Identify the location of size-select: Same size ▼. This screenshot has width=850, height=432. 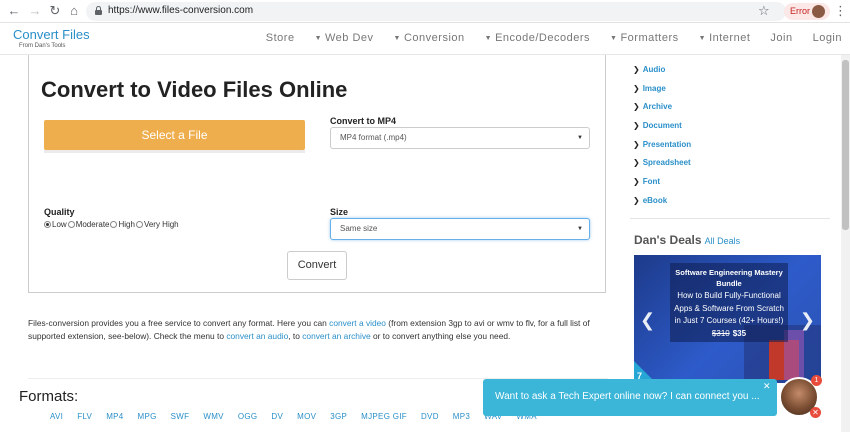
(460, 229).